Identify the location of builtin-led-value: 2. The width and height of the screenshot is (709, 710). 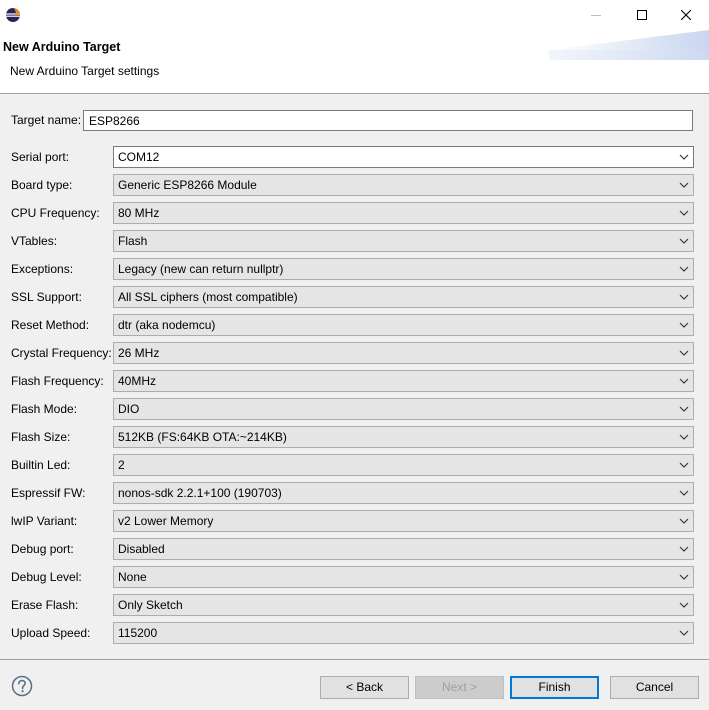
(121, 465).